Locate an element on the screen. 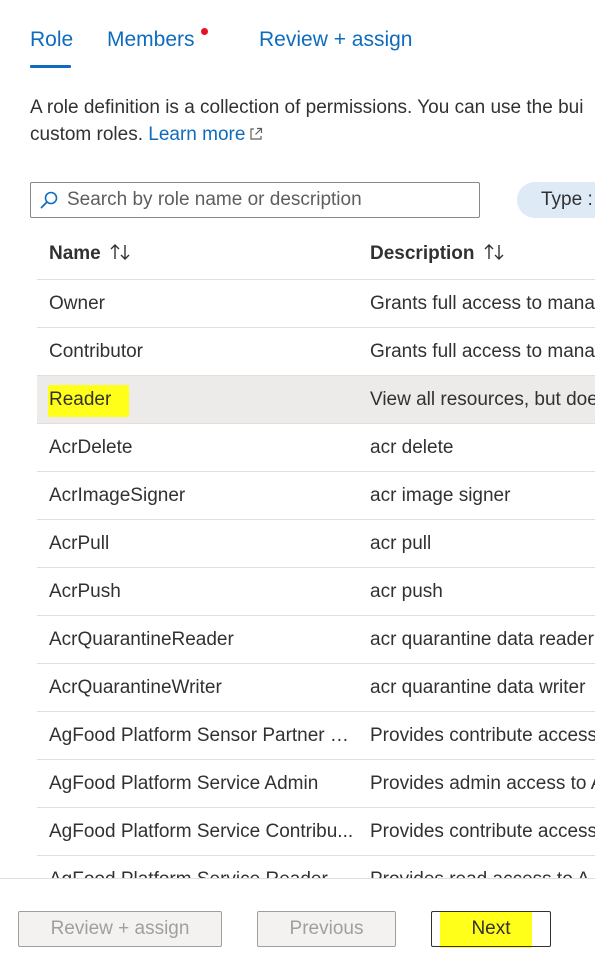 The width and height of the screenshot is (595, 976). type-filter-pill: Type : is located at coordinates (556, 200).